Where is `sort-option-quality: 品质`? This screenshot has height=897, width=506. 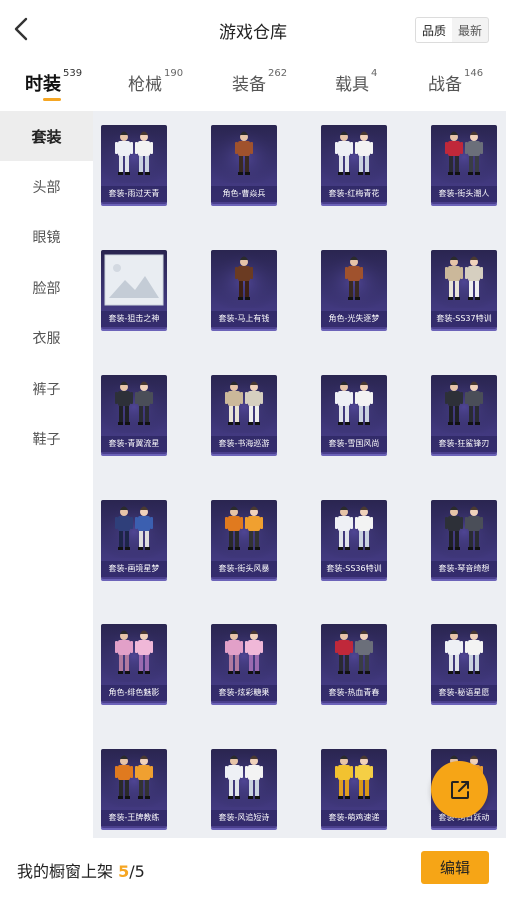
sort-option-quality: 品质 is located at coordinates (434, 30).